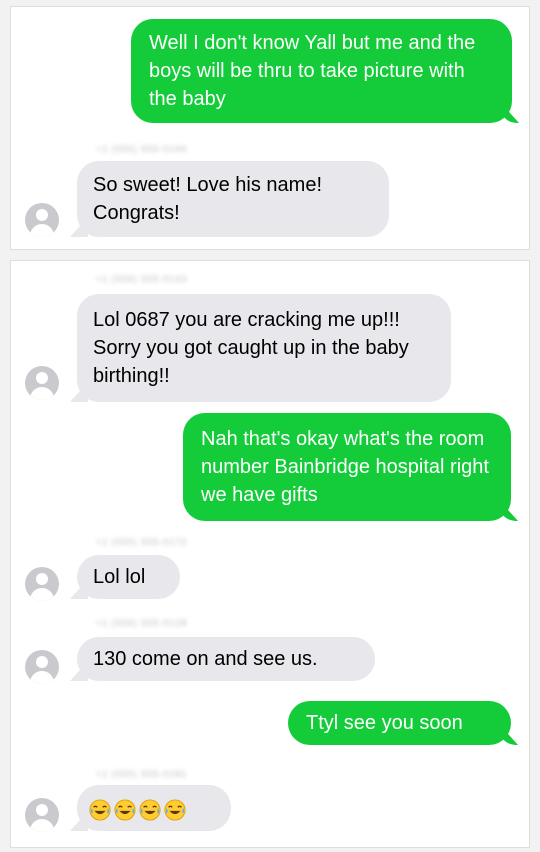  I want to click on received-message: So sweet! Love his name! Congrats!, so click(233, 199).